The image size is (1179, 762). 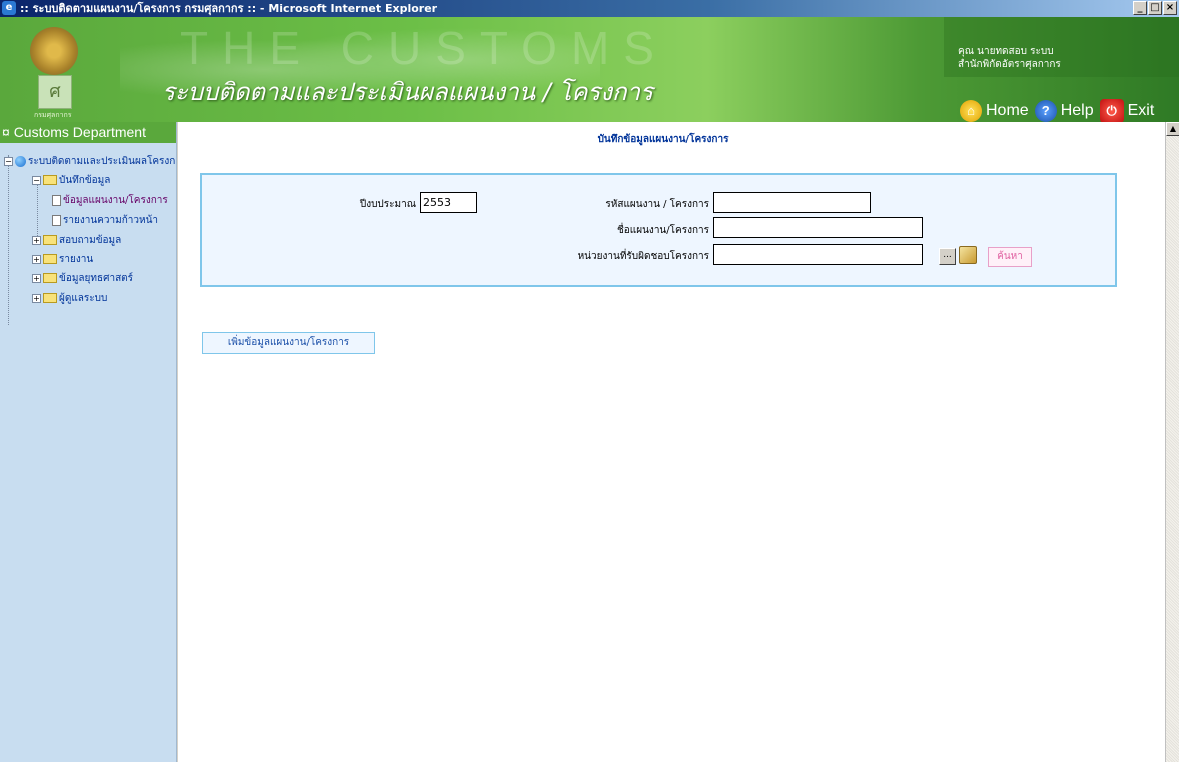 I want to click on tree-item-label: ข้อมูลยุทธศาสตร์, so click(x=96, y=278).